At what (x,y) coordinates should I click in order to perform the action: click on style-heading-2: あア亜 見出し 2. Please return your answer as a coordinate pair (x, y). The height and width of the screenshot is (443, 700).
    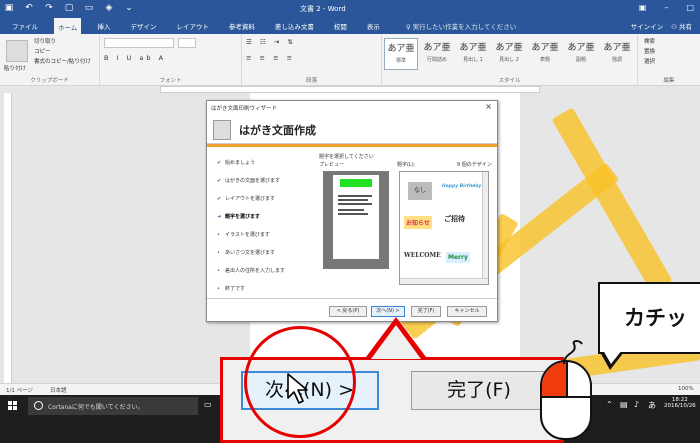
    Looking at the image, I should click on (509, 54).